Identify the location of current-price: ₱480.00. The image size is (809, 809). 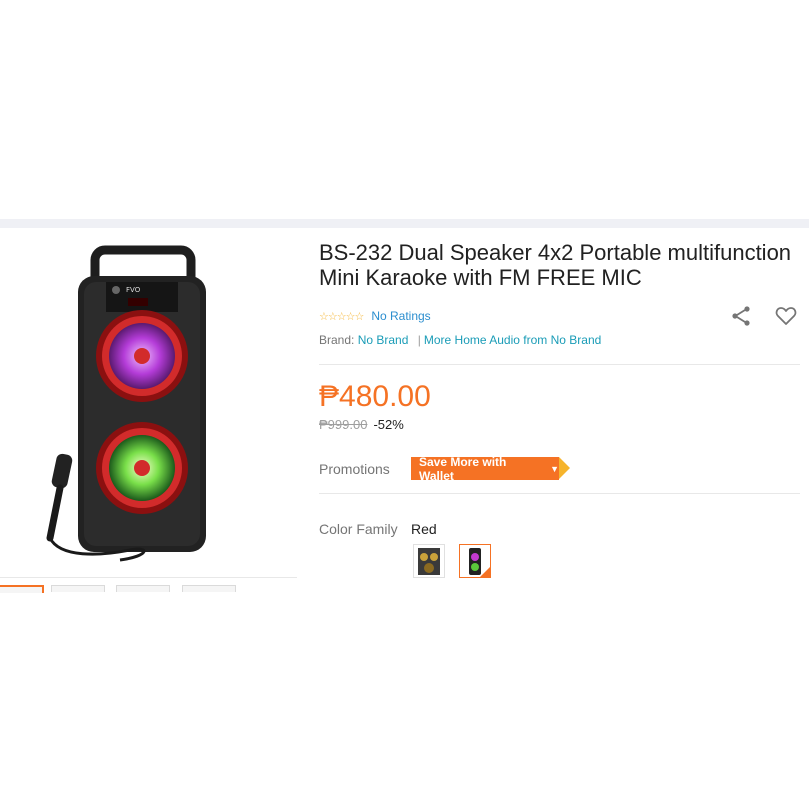
(375, 396).